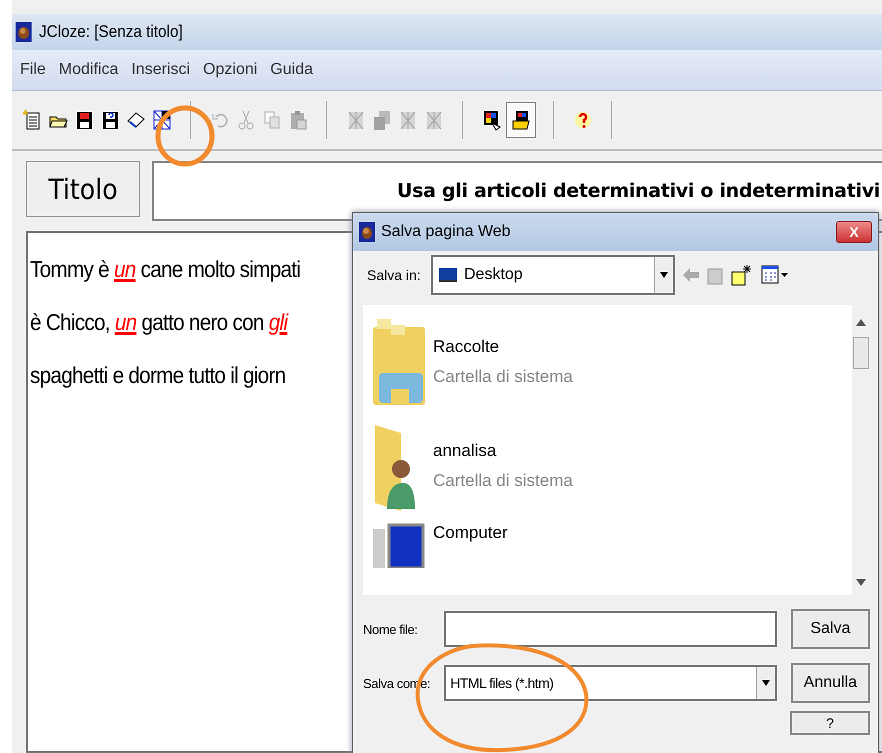  I want to click on file-name-field, so click(610, 629).